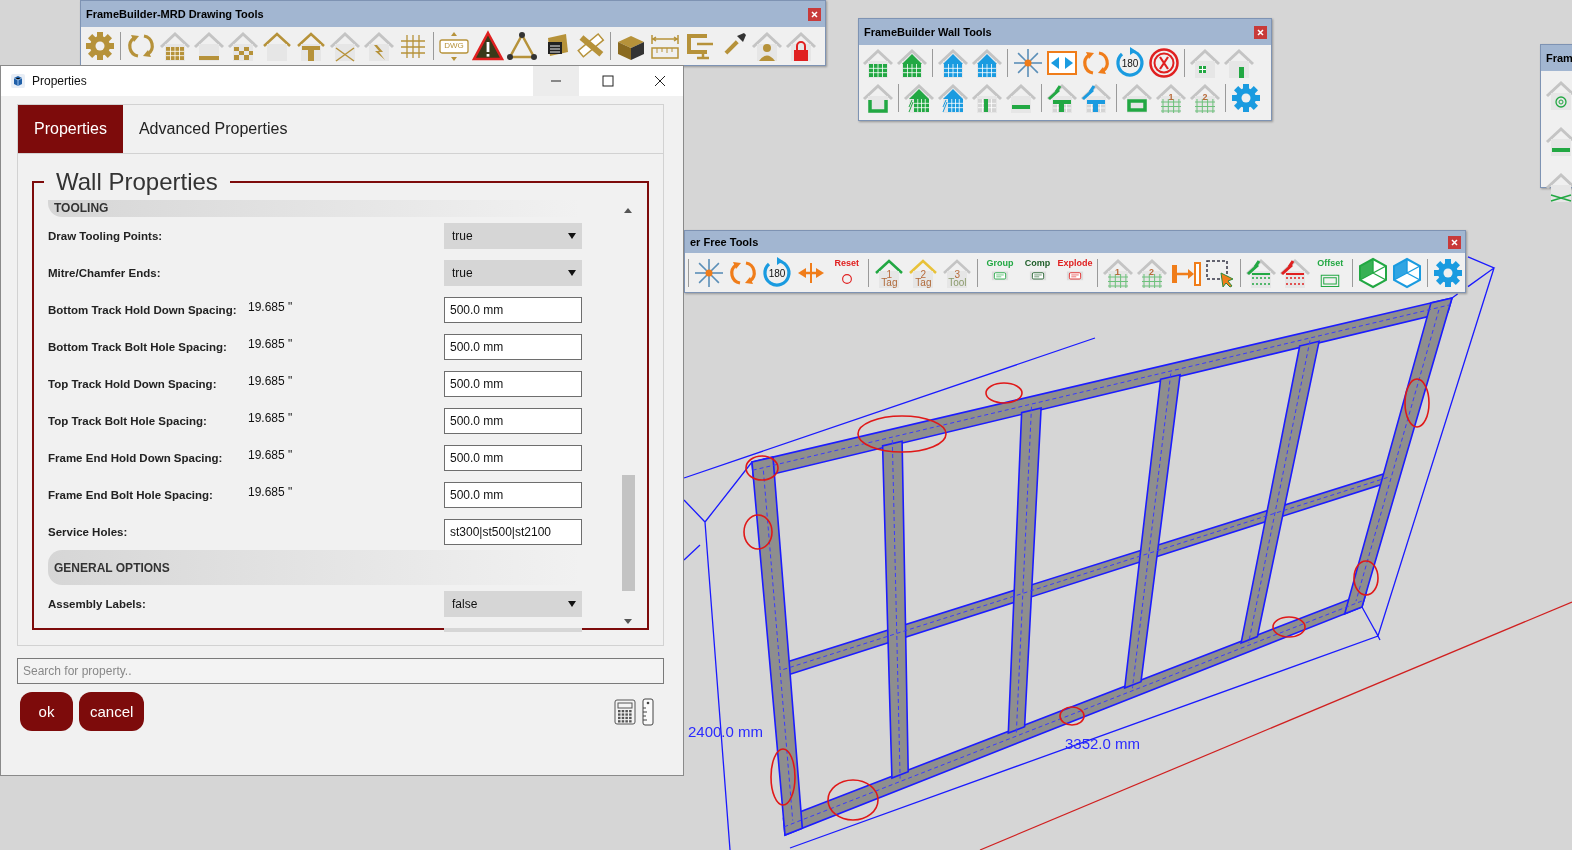  I want to click on dropdown: false, so click(513, 603).